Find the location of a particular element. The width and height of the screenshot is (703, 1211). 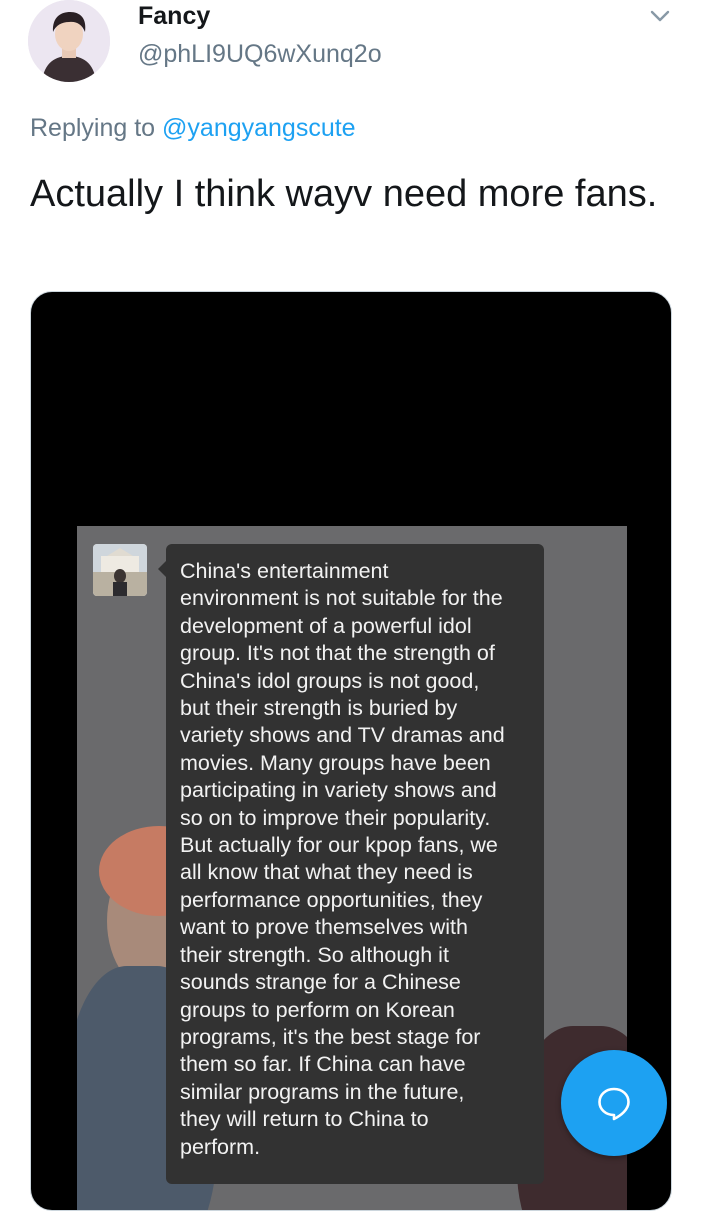

avatar-photo is located at coordinates (69, 41).